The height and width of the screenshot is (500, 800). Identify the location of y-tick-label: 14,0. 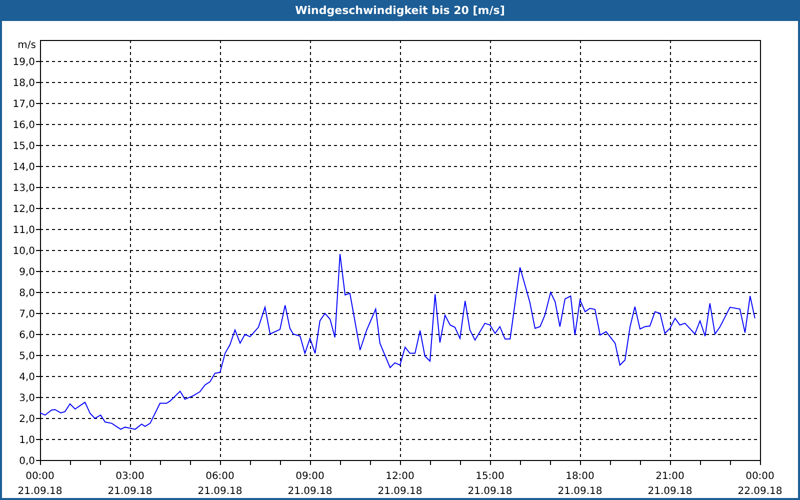
(23, 167).